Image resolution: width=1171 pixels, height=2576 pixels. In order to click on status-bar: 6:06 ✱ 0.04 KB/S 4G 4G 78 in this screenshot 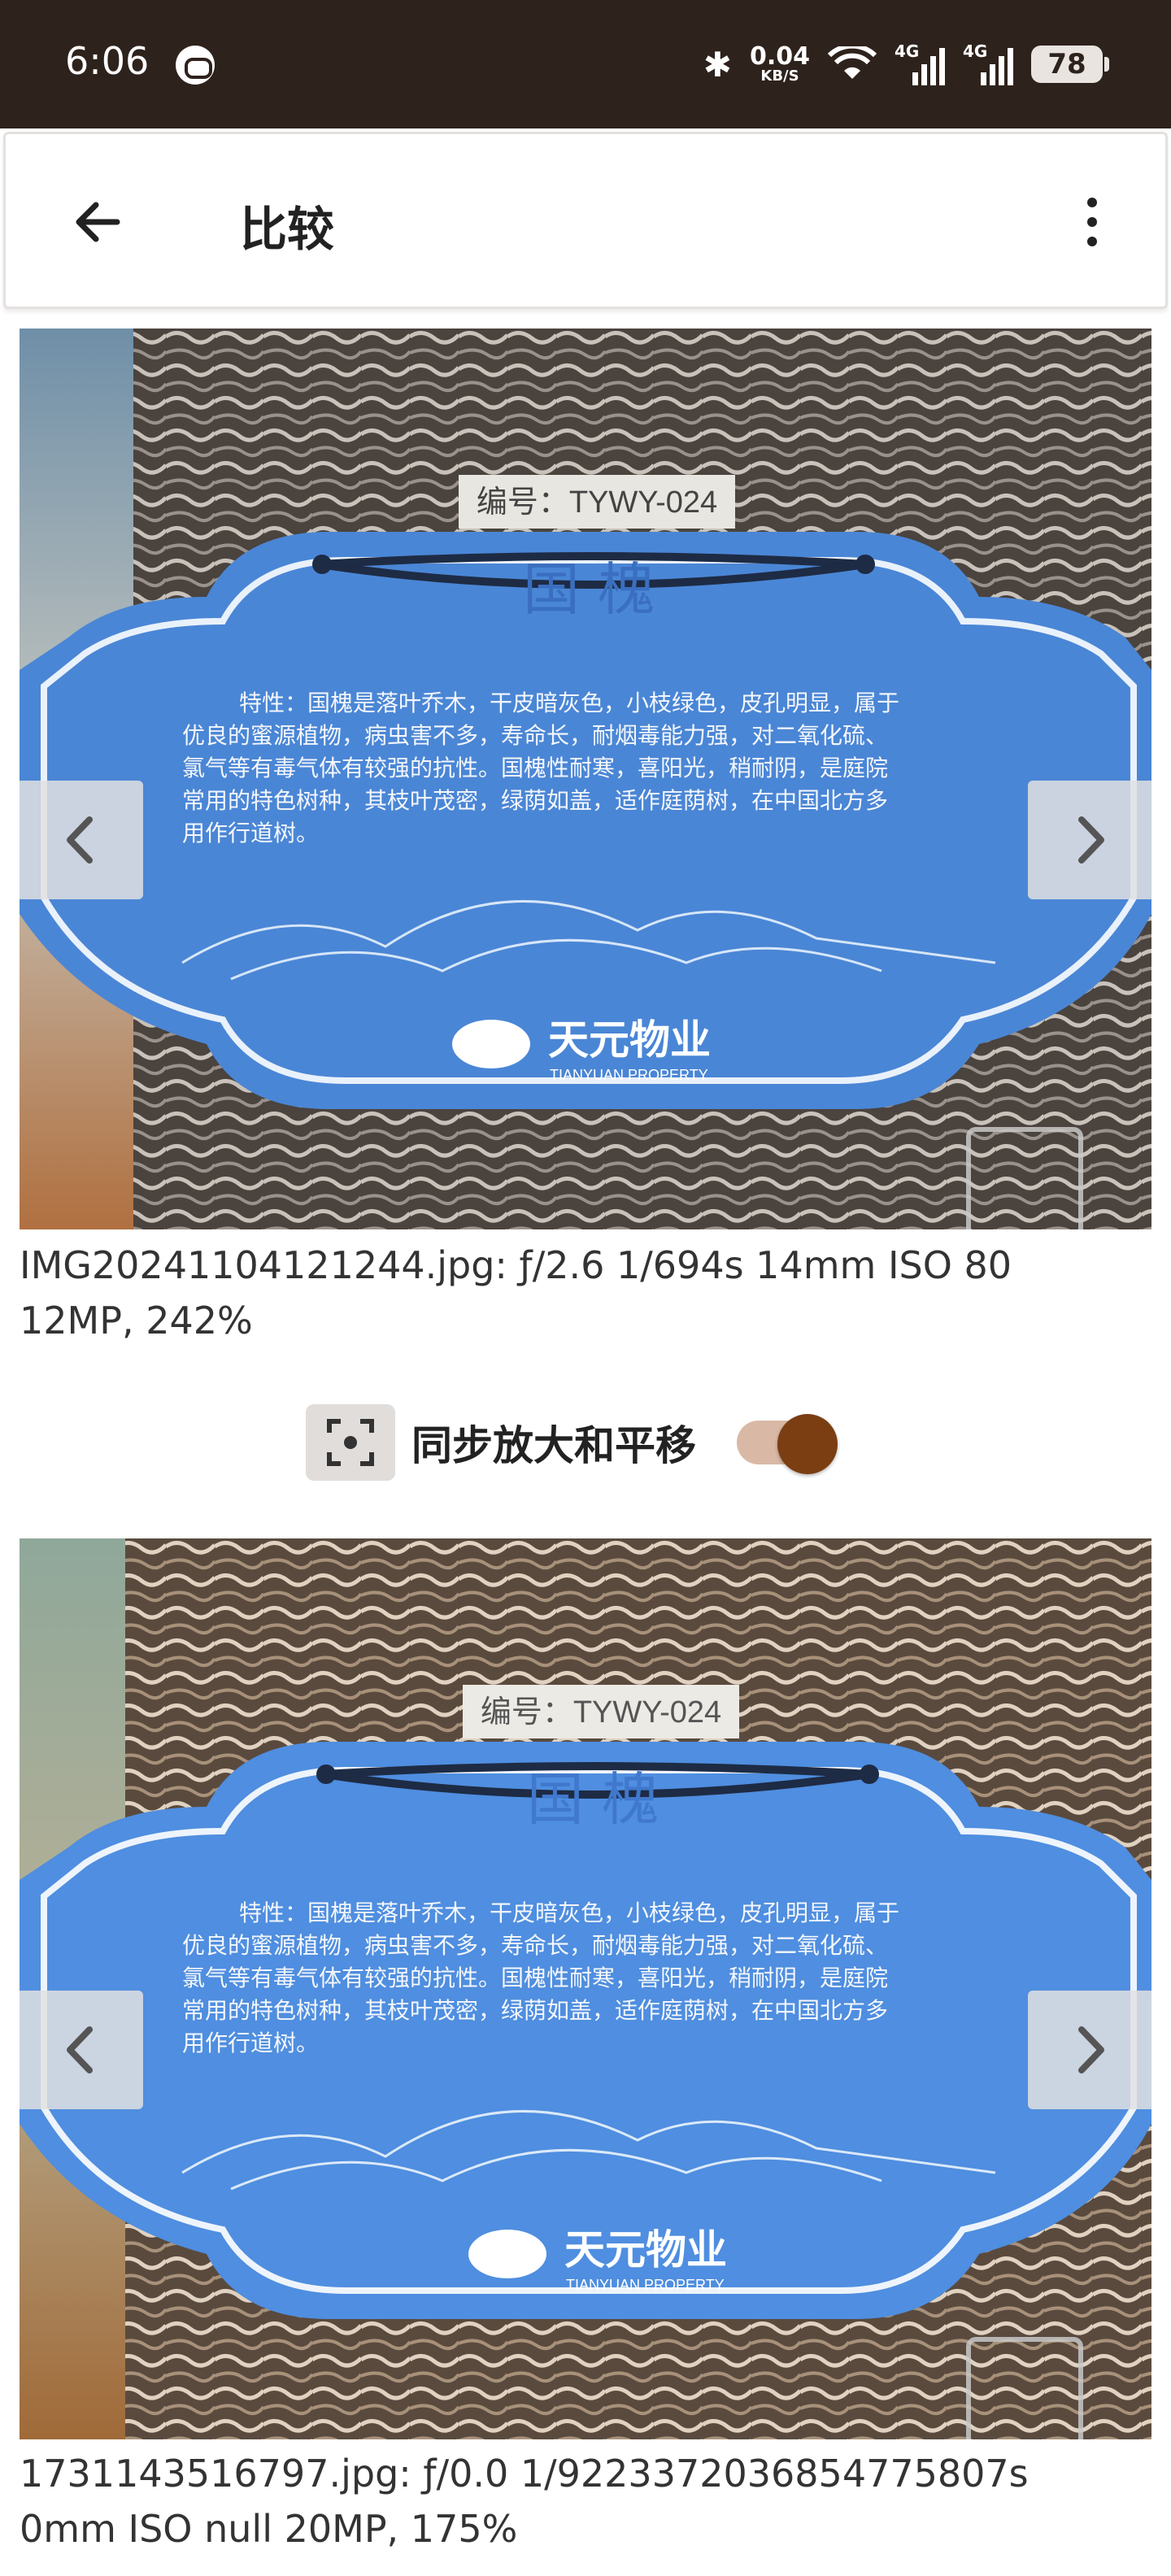, I will do `click(585, 64)`.